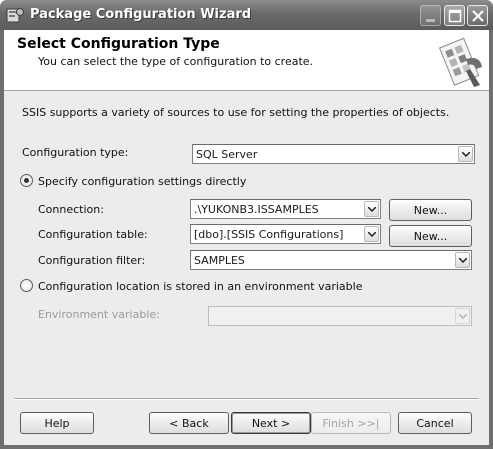 This screenshot has width=493, height=449. Describe the element at coordinates (26, 285) in the screenshot. I see `radio-environment-variable` at that location.